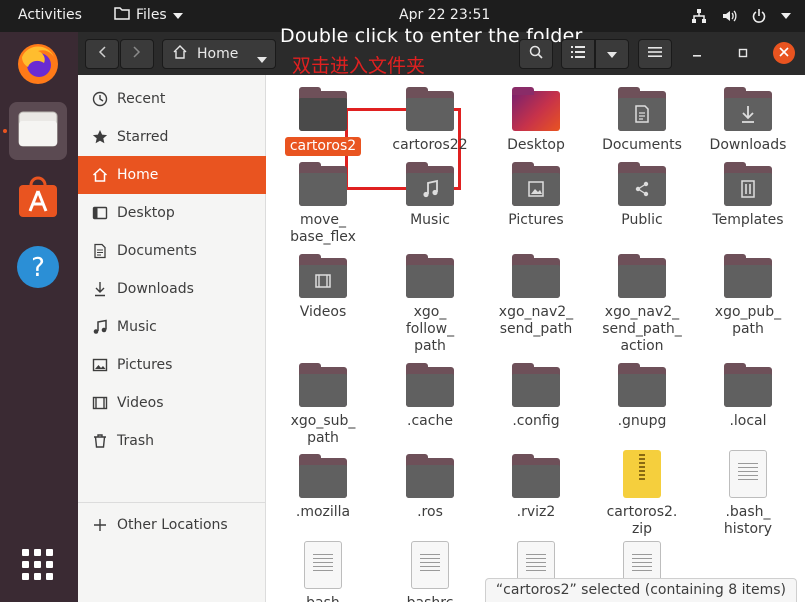 Image resolution: width=805 pixels, height=602 pixels. What do you see at coordinates (642, 107) in the screenshot?
I see `document-folder-icon` at bounding box center [642, 107].